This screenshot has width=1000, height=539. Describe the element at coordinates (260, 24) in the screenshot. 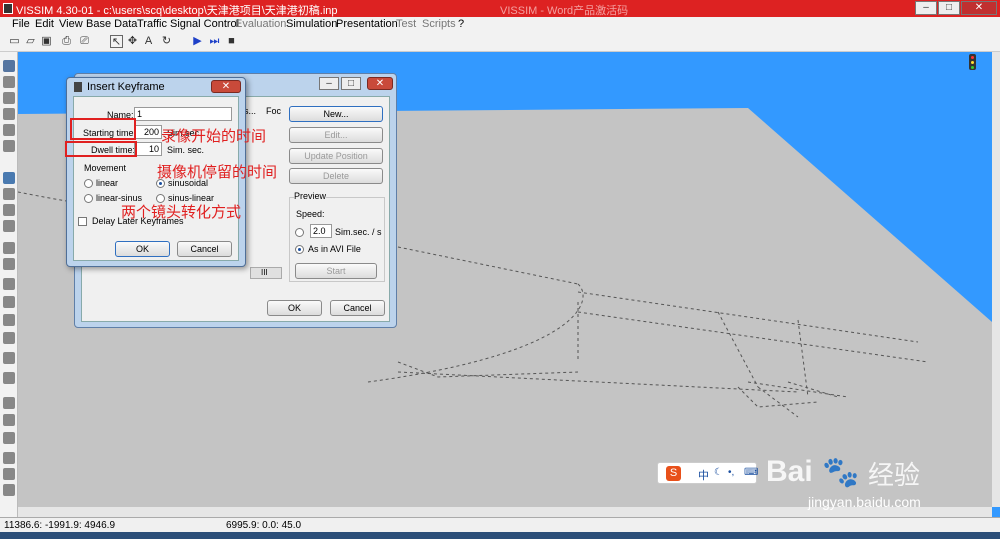

I see `menu-evaluation: Evaluation` at that location.